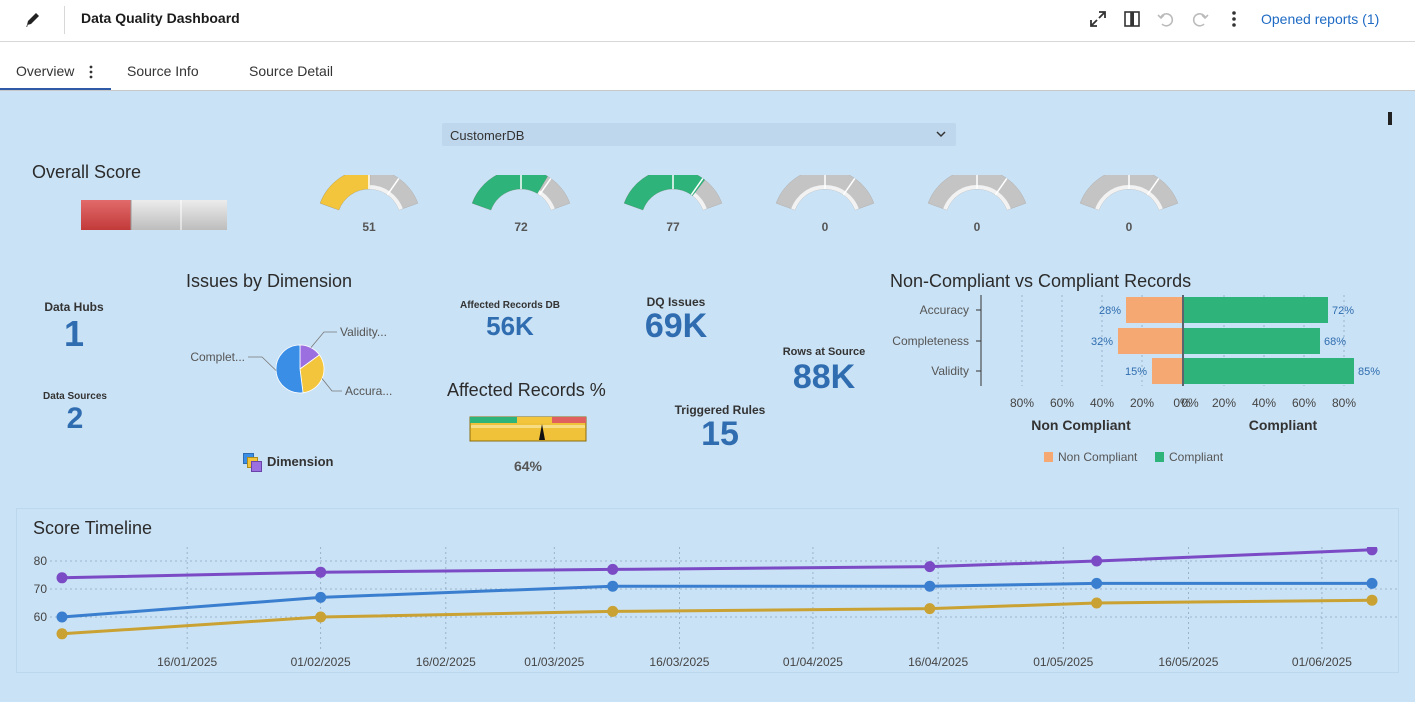 The width and height of the screenshot is (1415, 702). I want to click on source-dropdown: CustomerDB, so click(699, 134).